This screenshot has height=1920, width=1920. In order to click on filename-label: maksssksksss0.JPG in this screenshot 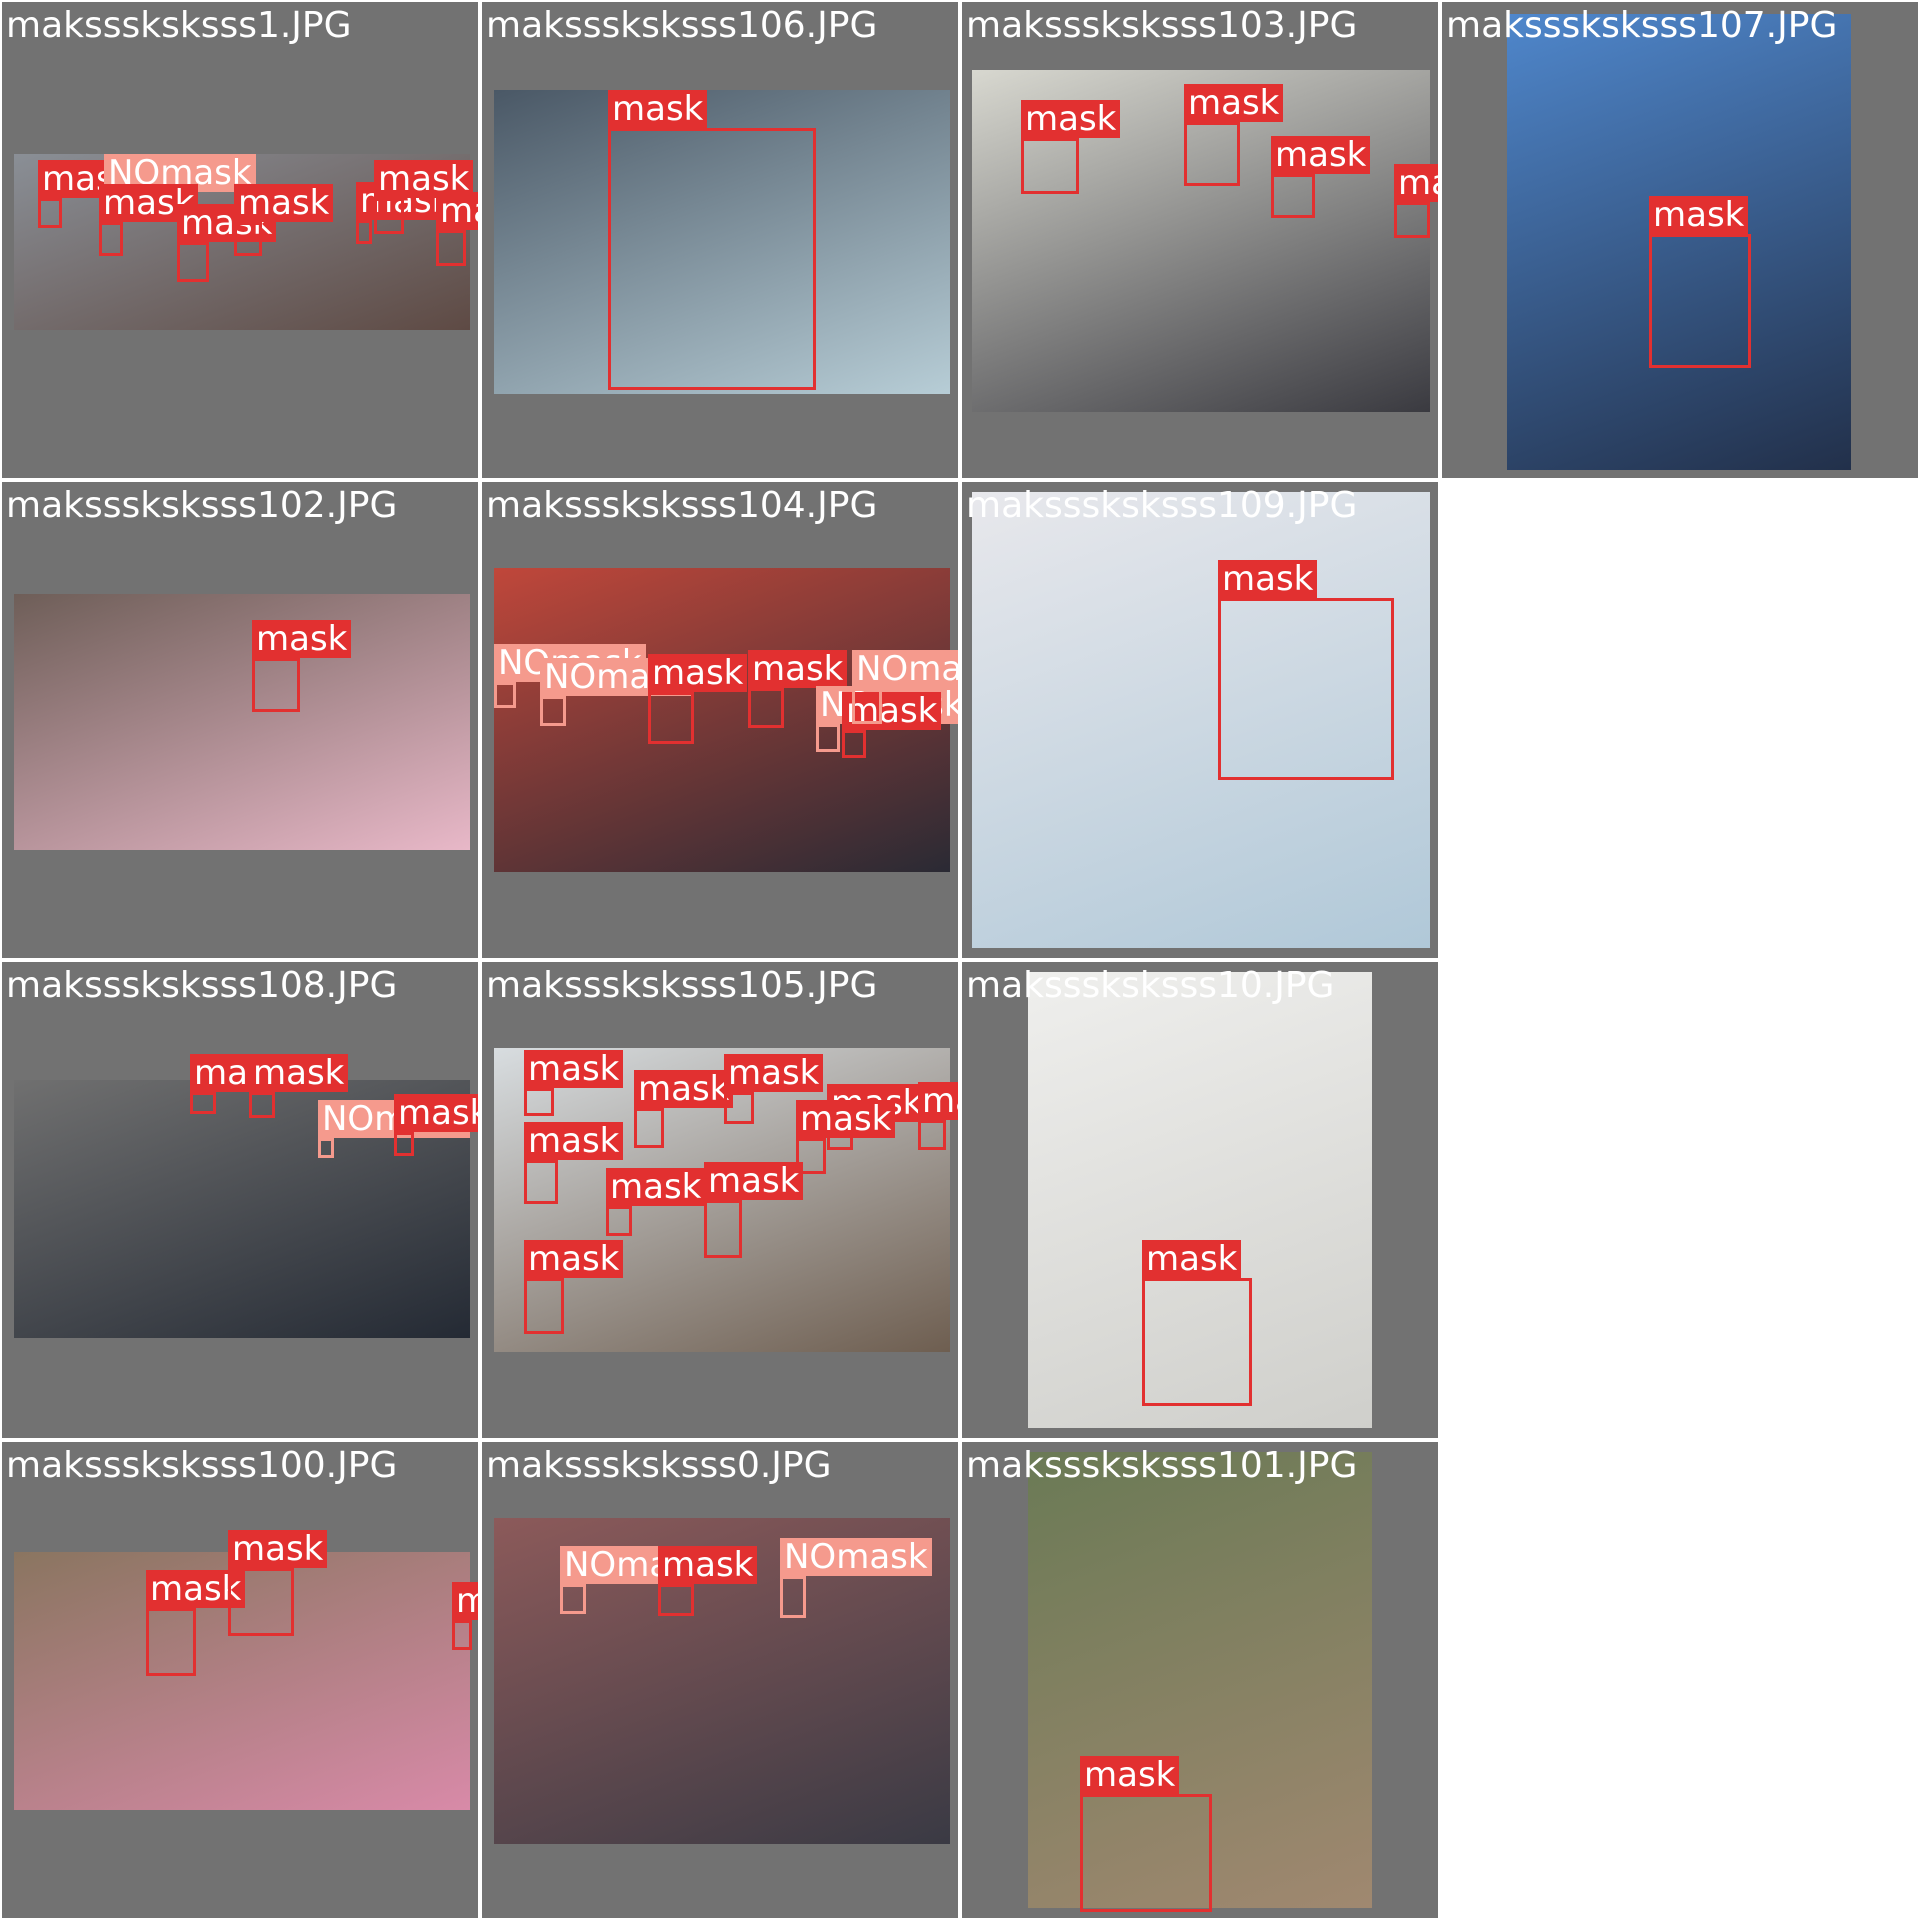, I will do `click(659, 1465)`.